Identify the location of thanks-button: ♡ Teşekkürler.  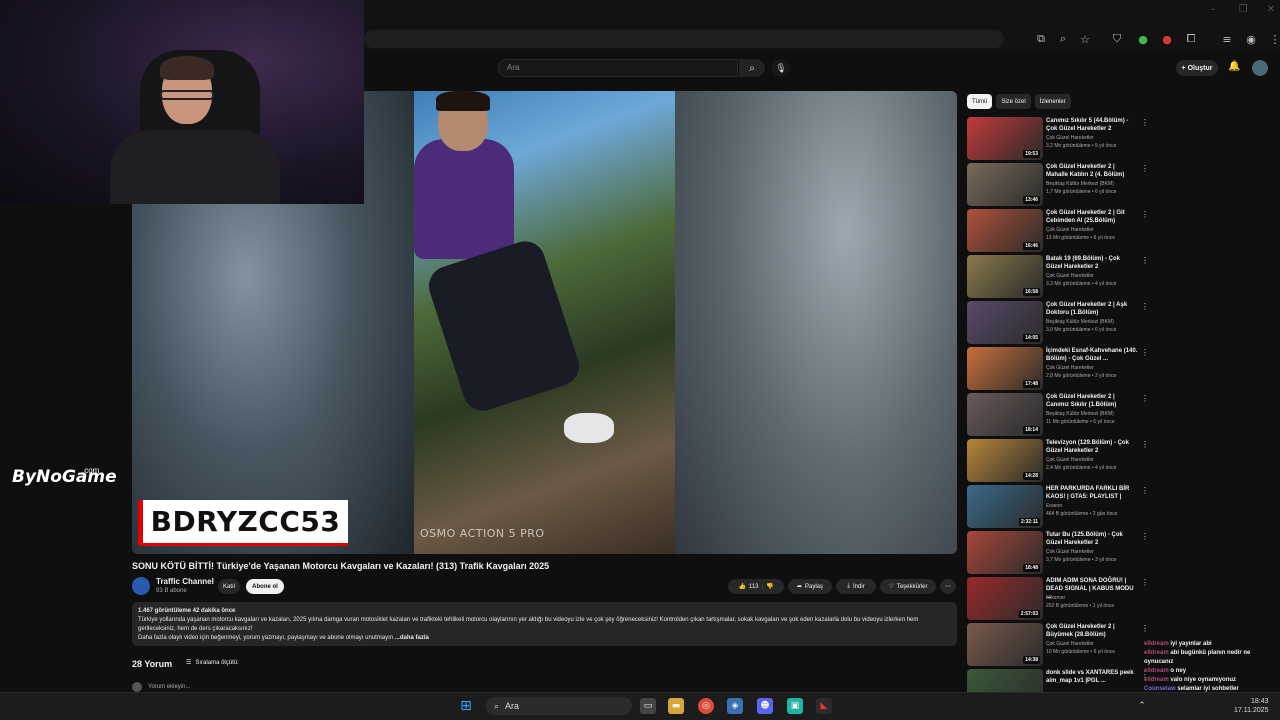
(908, 586).